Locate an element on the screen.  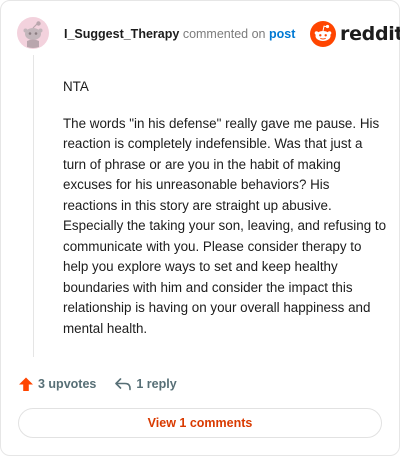
comment-actions: 3 upvotes 1 reply is located at coordinates (97, 384).